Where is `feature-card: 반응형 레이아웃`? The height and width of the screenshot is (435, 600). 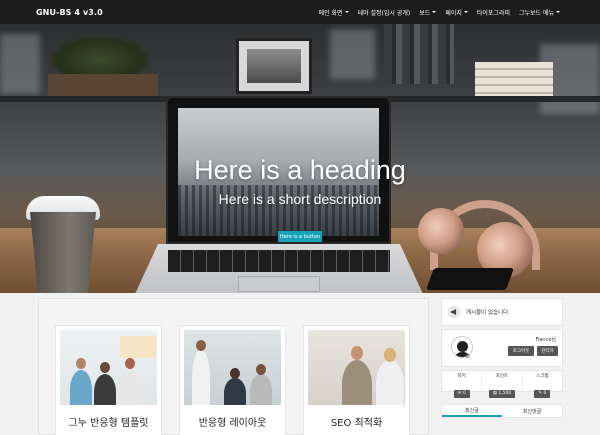 feature-card: 반응형 레이아웃 is located at coordinates (232, 380).